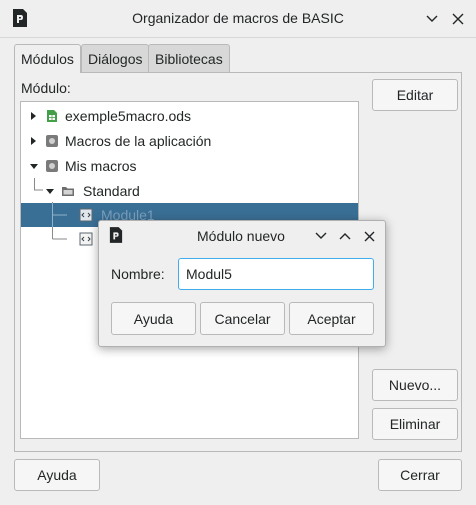  Describe the element at coordinates (420, 475) in the screenshot. I see `close-button: Cerrar` at that location.